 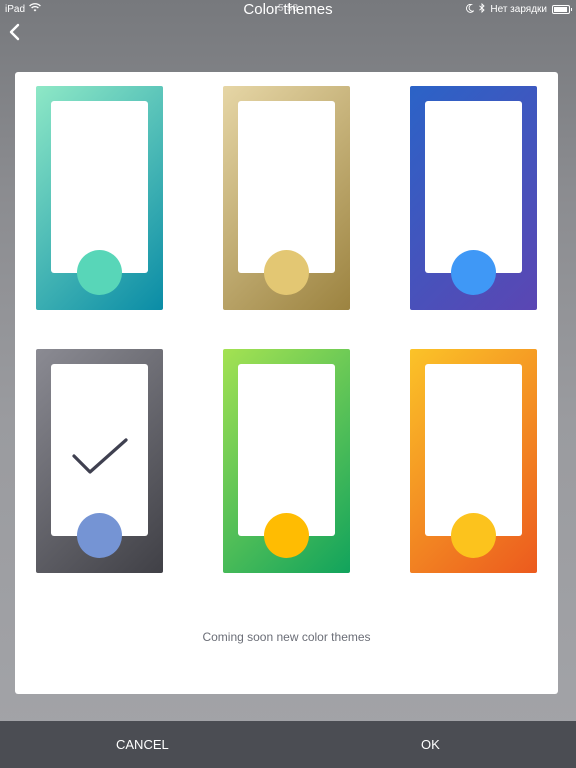 I want to click on cancel-button: CANCEL, so click(x=142, y=744).